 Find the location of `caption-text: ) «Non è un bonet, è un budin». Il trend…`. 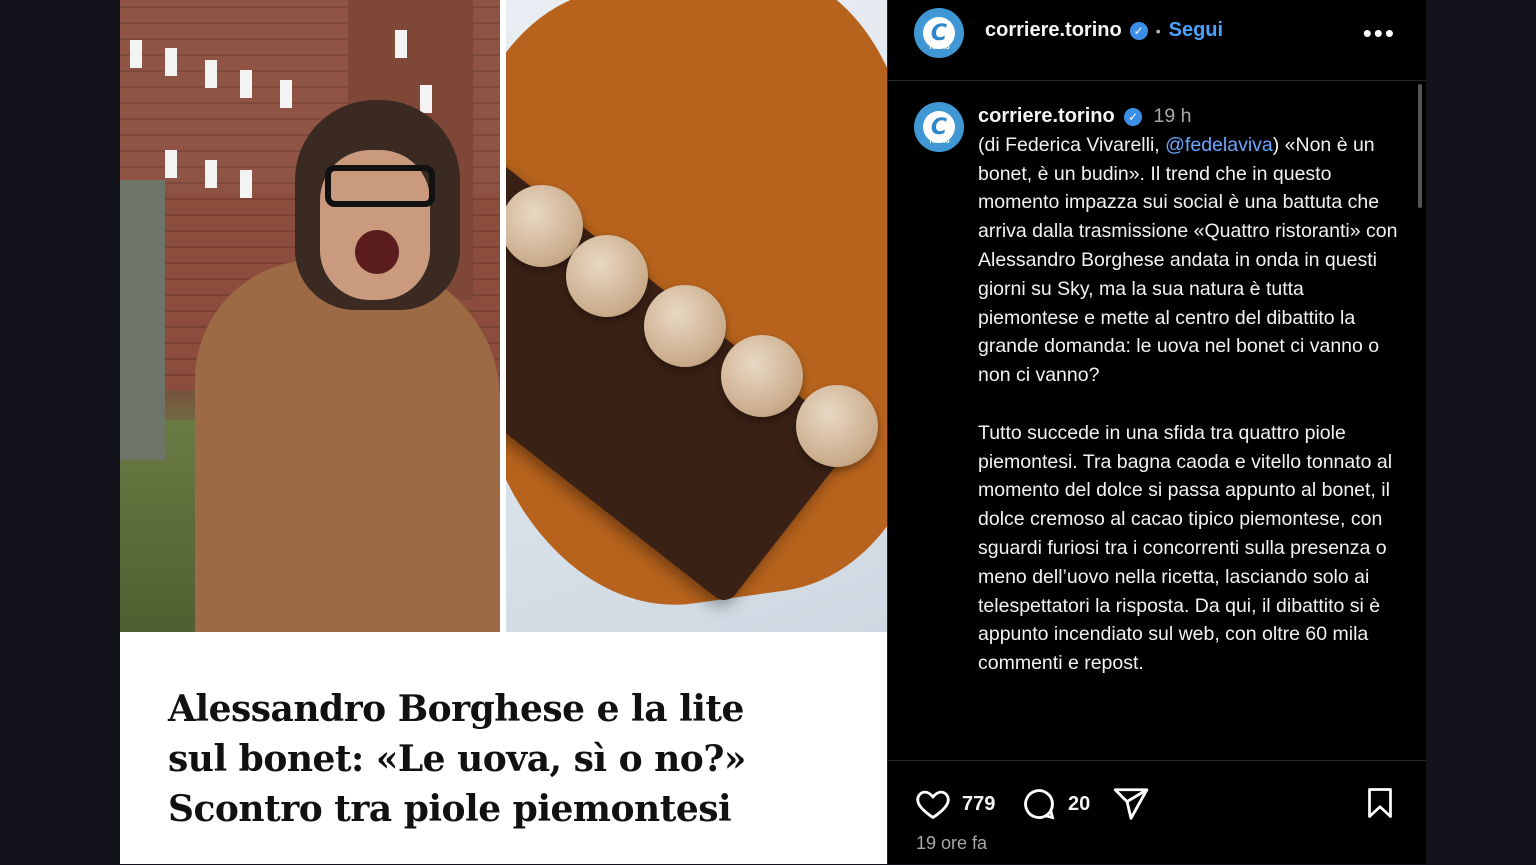

caption-text: ) «Non è un bonet, è un budin». Il trend… is located at coordinates (1188, 260).